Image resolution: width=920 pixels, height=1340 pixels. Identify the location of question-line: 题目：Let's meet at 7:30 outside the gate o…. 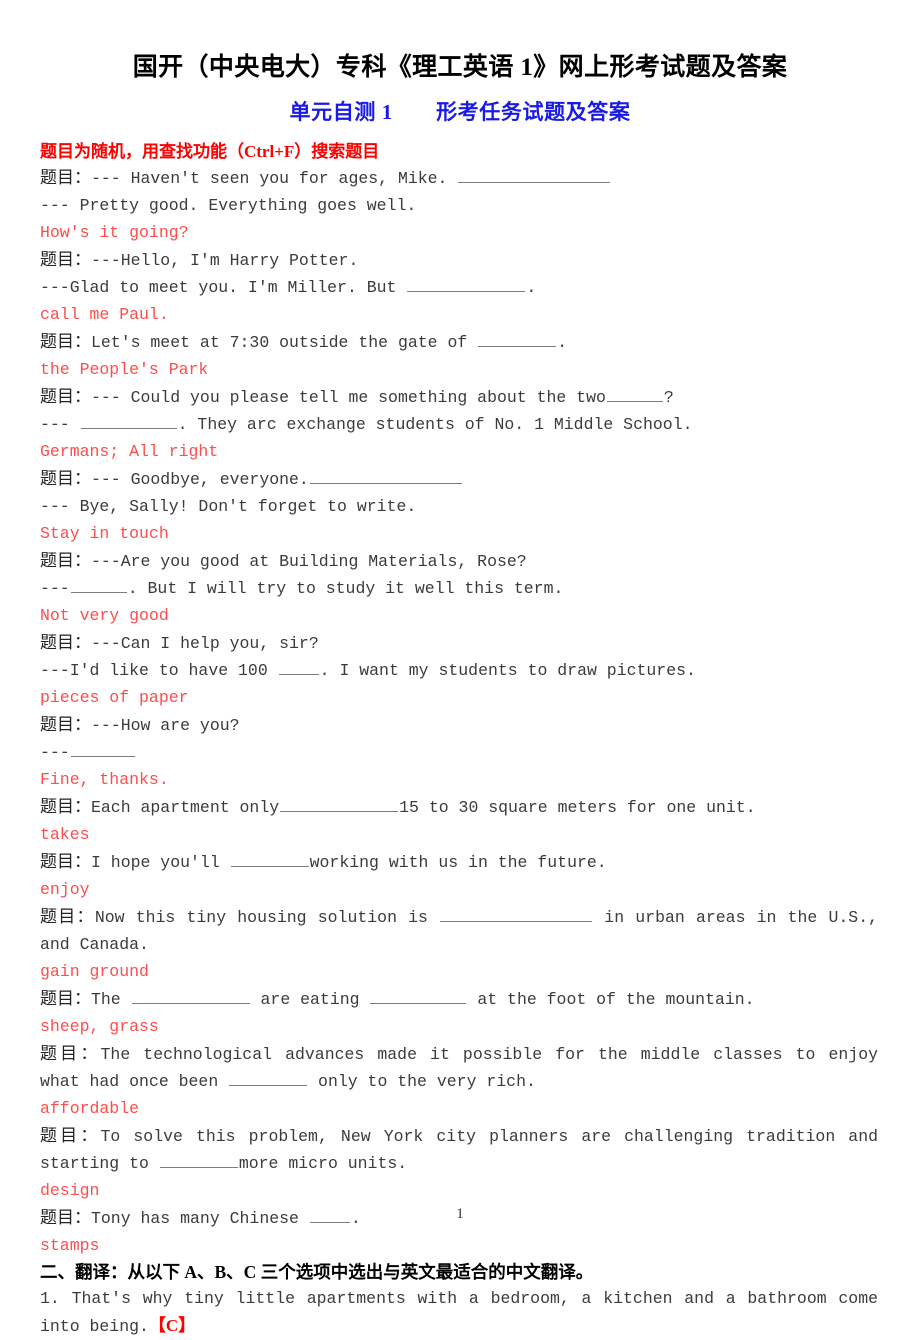
(459, 342).